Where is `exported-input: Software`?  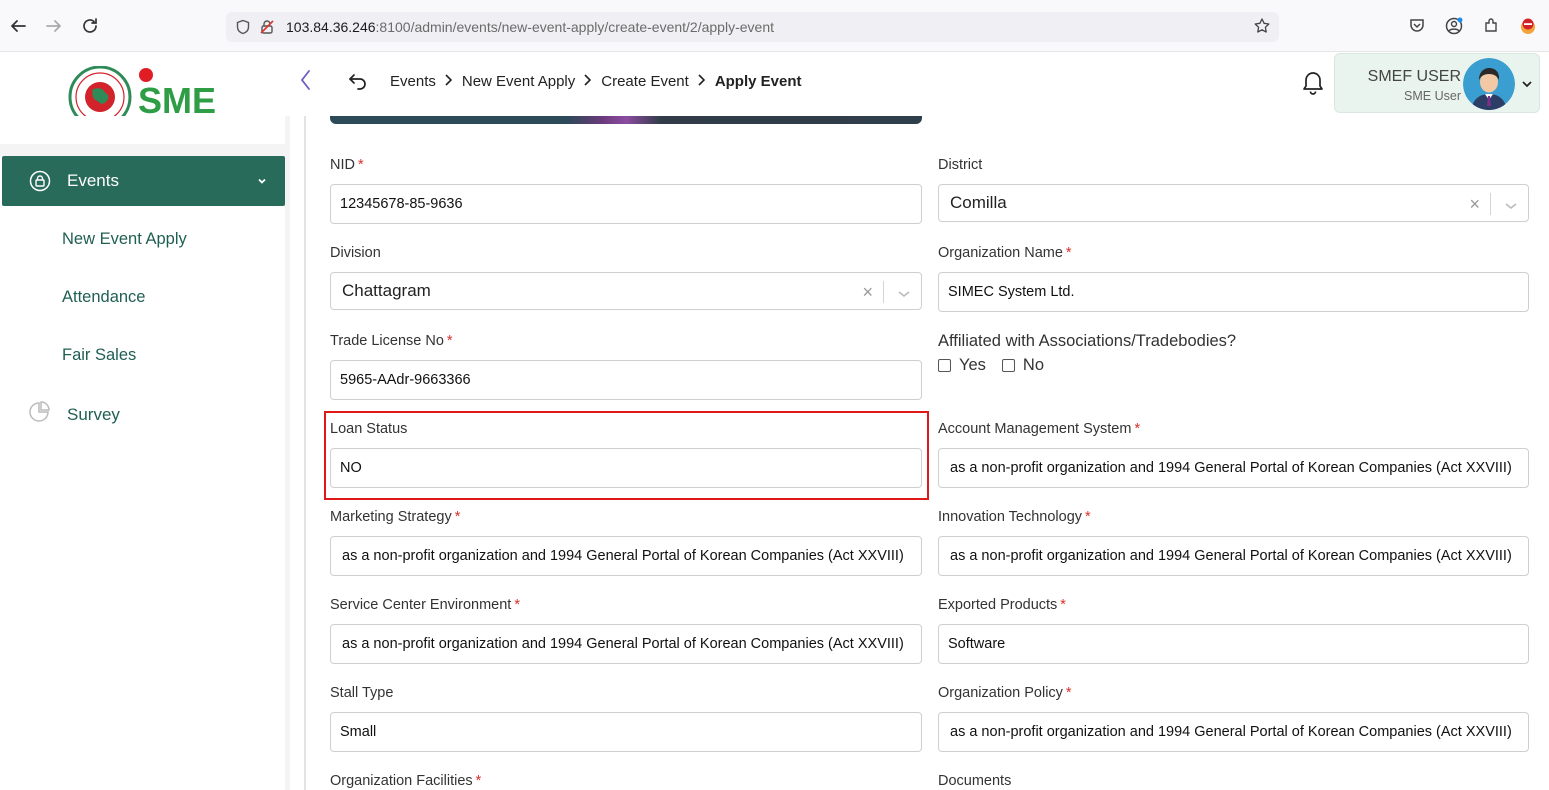 exported-input: Software is located at coordinates (1233, 644).